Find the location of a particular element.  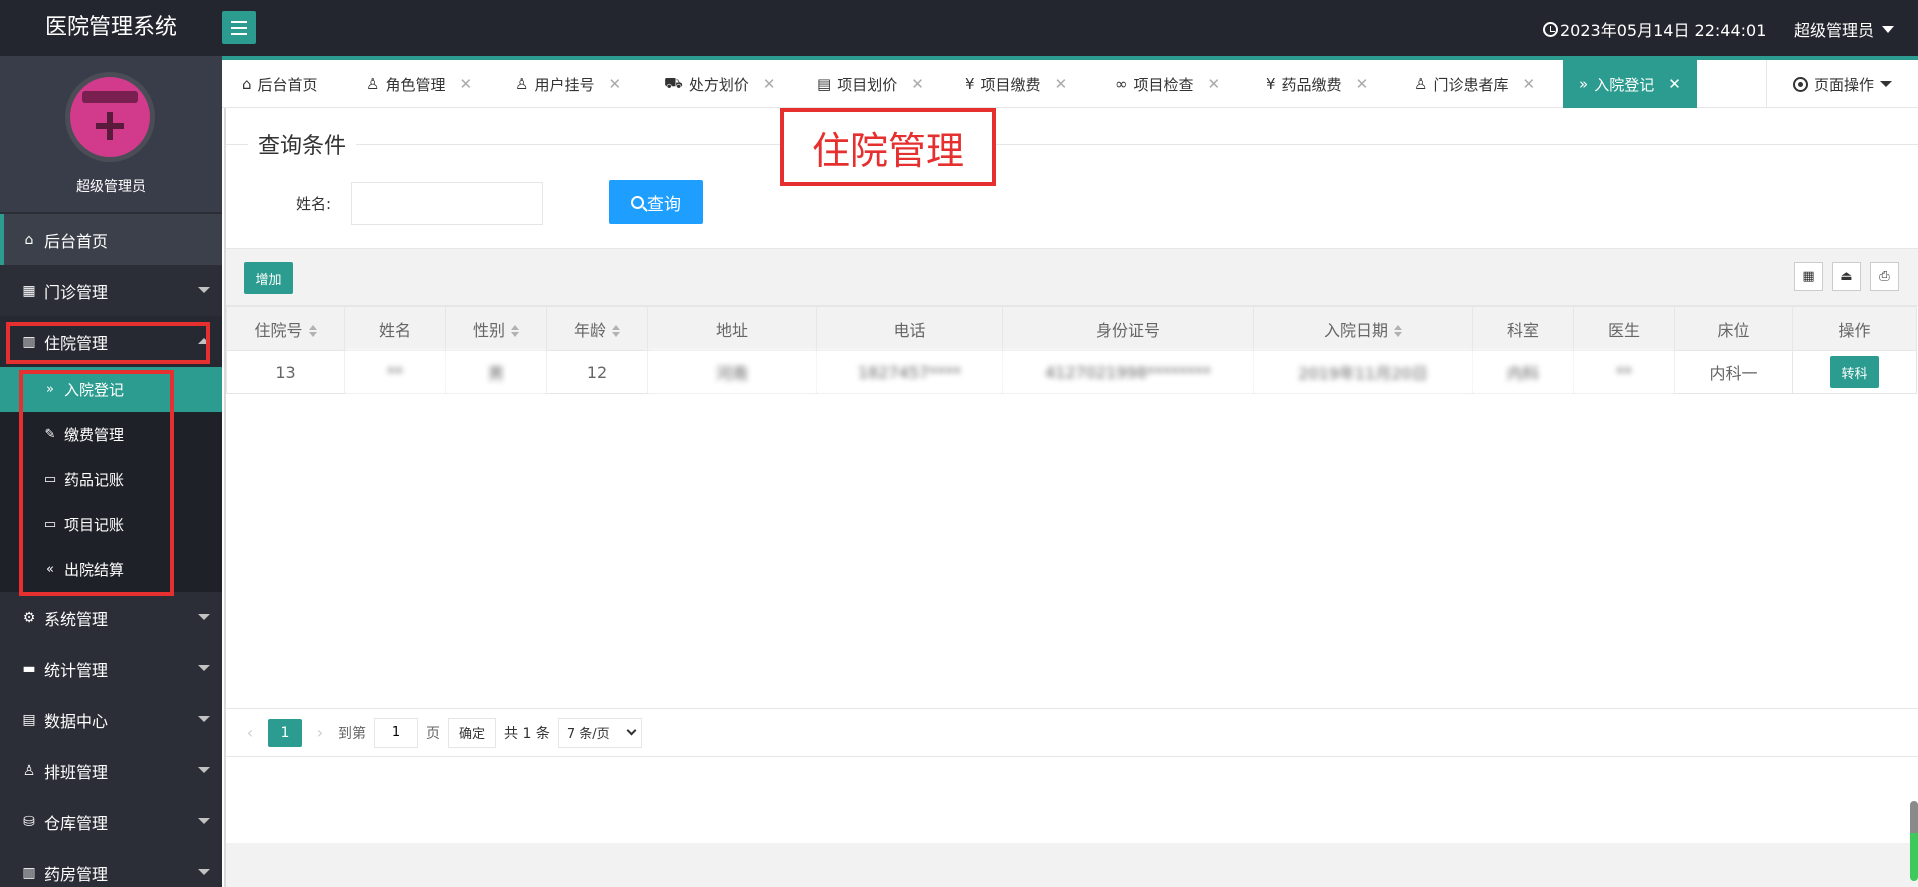

column-header: 身份证号 is located at coordinates (1128, 328).